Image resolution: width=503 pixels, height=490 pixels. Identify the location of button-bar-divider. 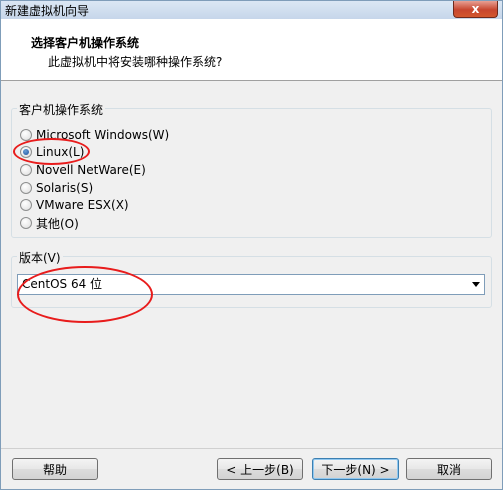
(251, 448).